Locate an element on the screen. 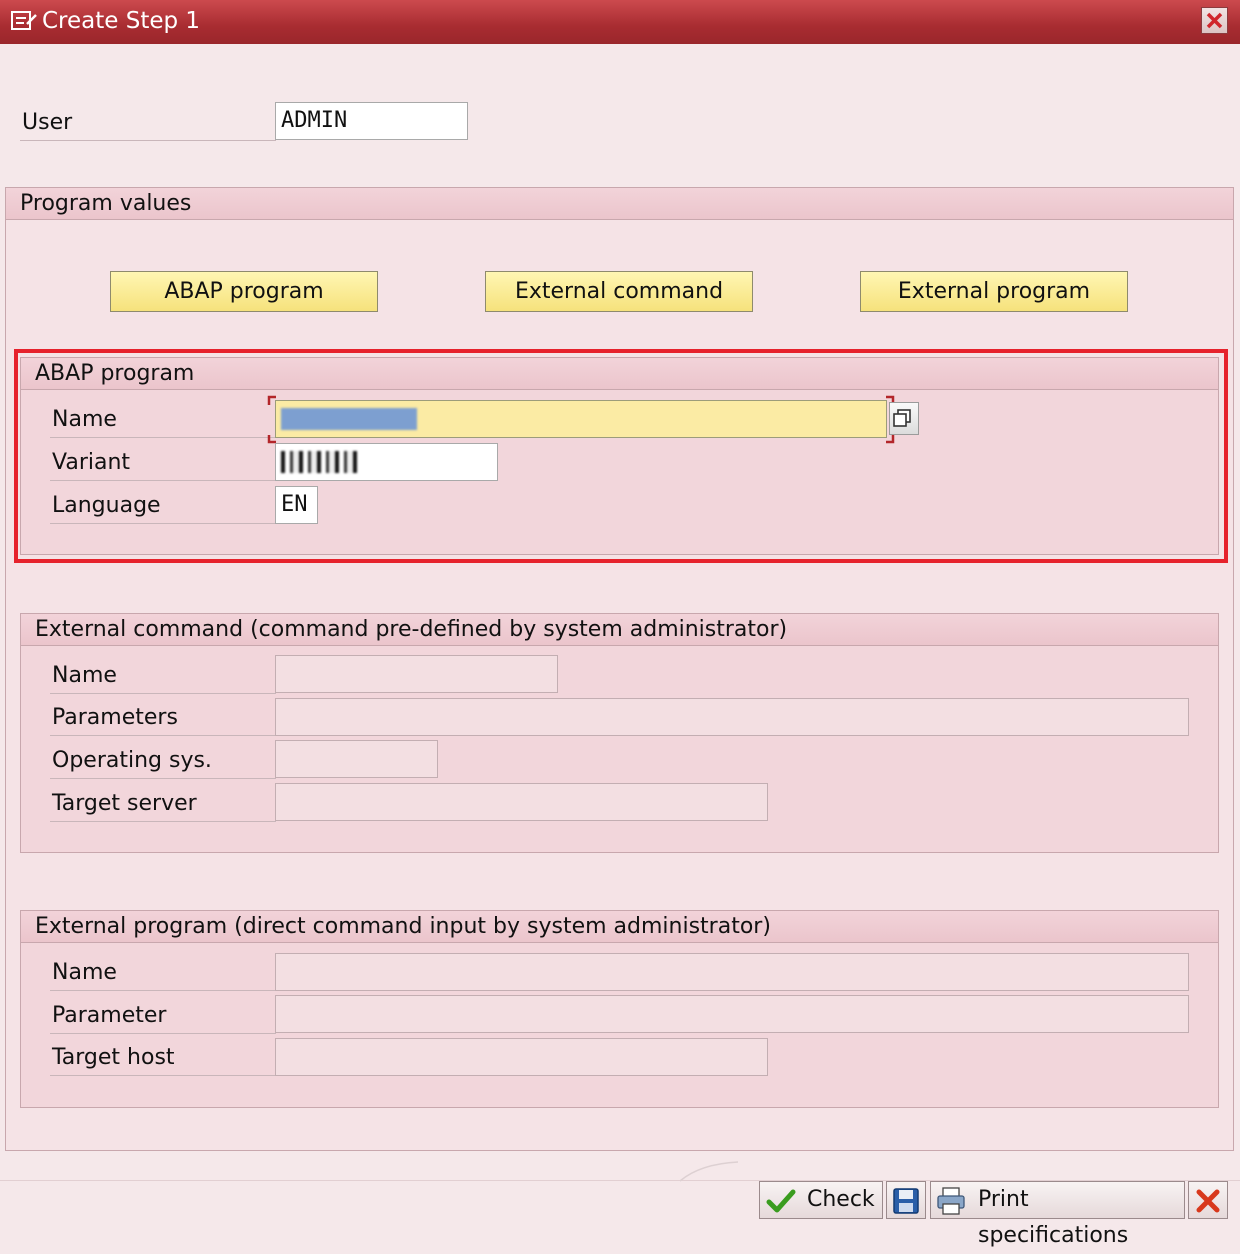 The width and height of the screenshot is (1240, 1254). abap-program-button: ABAP program is located at coordinates (244, 291).